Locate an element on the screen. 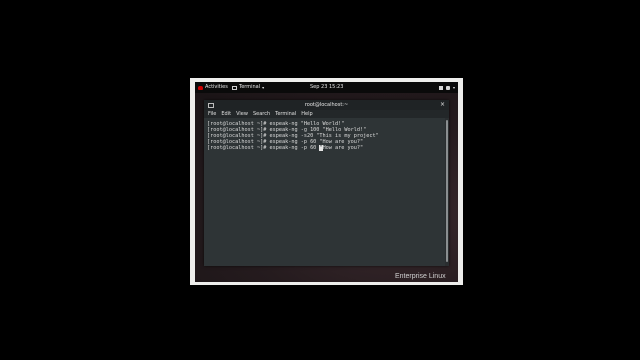  clock: Sep 23 15:23 is located at coordinates (326, 87).